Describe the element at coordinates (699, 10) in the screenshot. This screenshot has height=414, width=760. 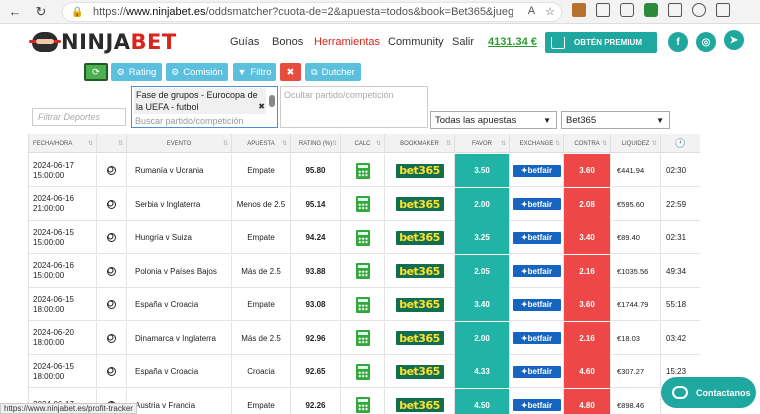
I see `favorites-icon` at that location.